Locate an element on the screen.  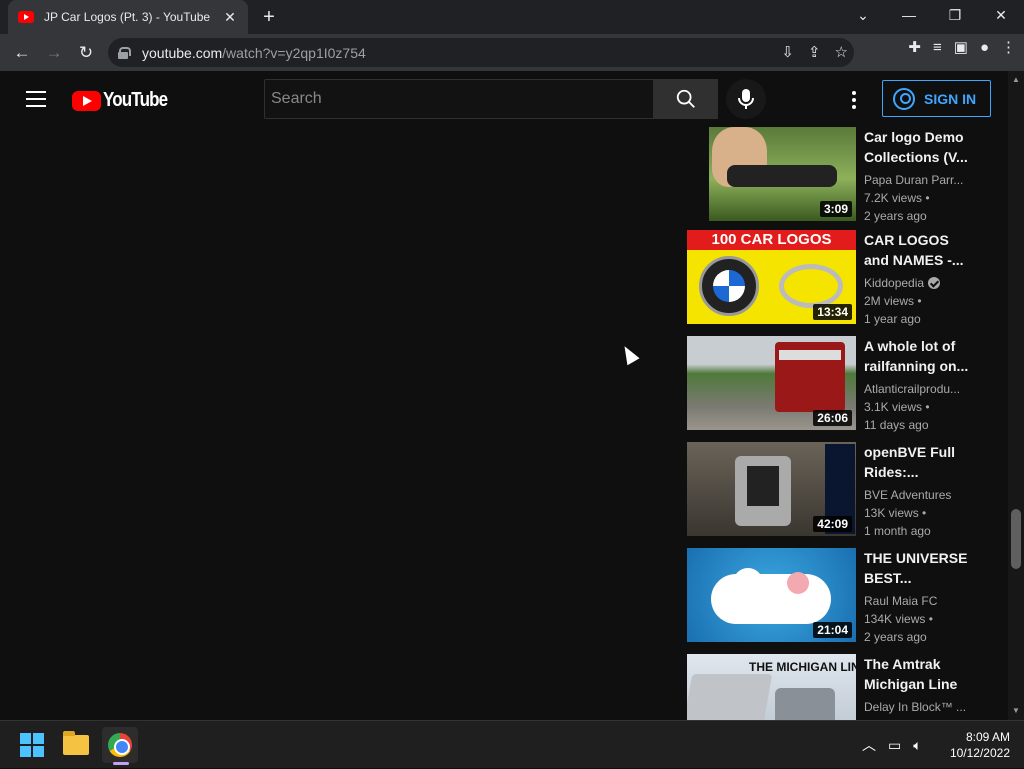
tab-search-icon: ⌄ is located at coordinates (863, 15).